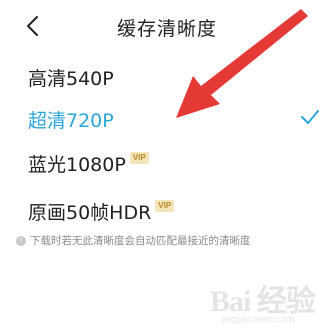 The width and height of the screenshot is (334, 334). What do you see at coordinates (167, 118) in the screenshot?
I see `option-720p: 超清720P` at bounding box center [167, 118].